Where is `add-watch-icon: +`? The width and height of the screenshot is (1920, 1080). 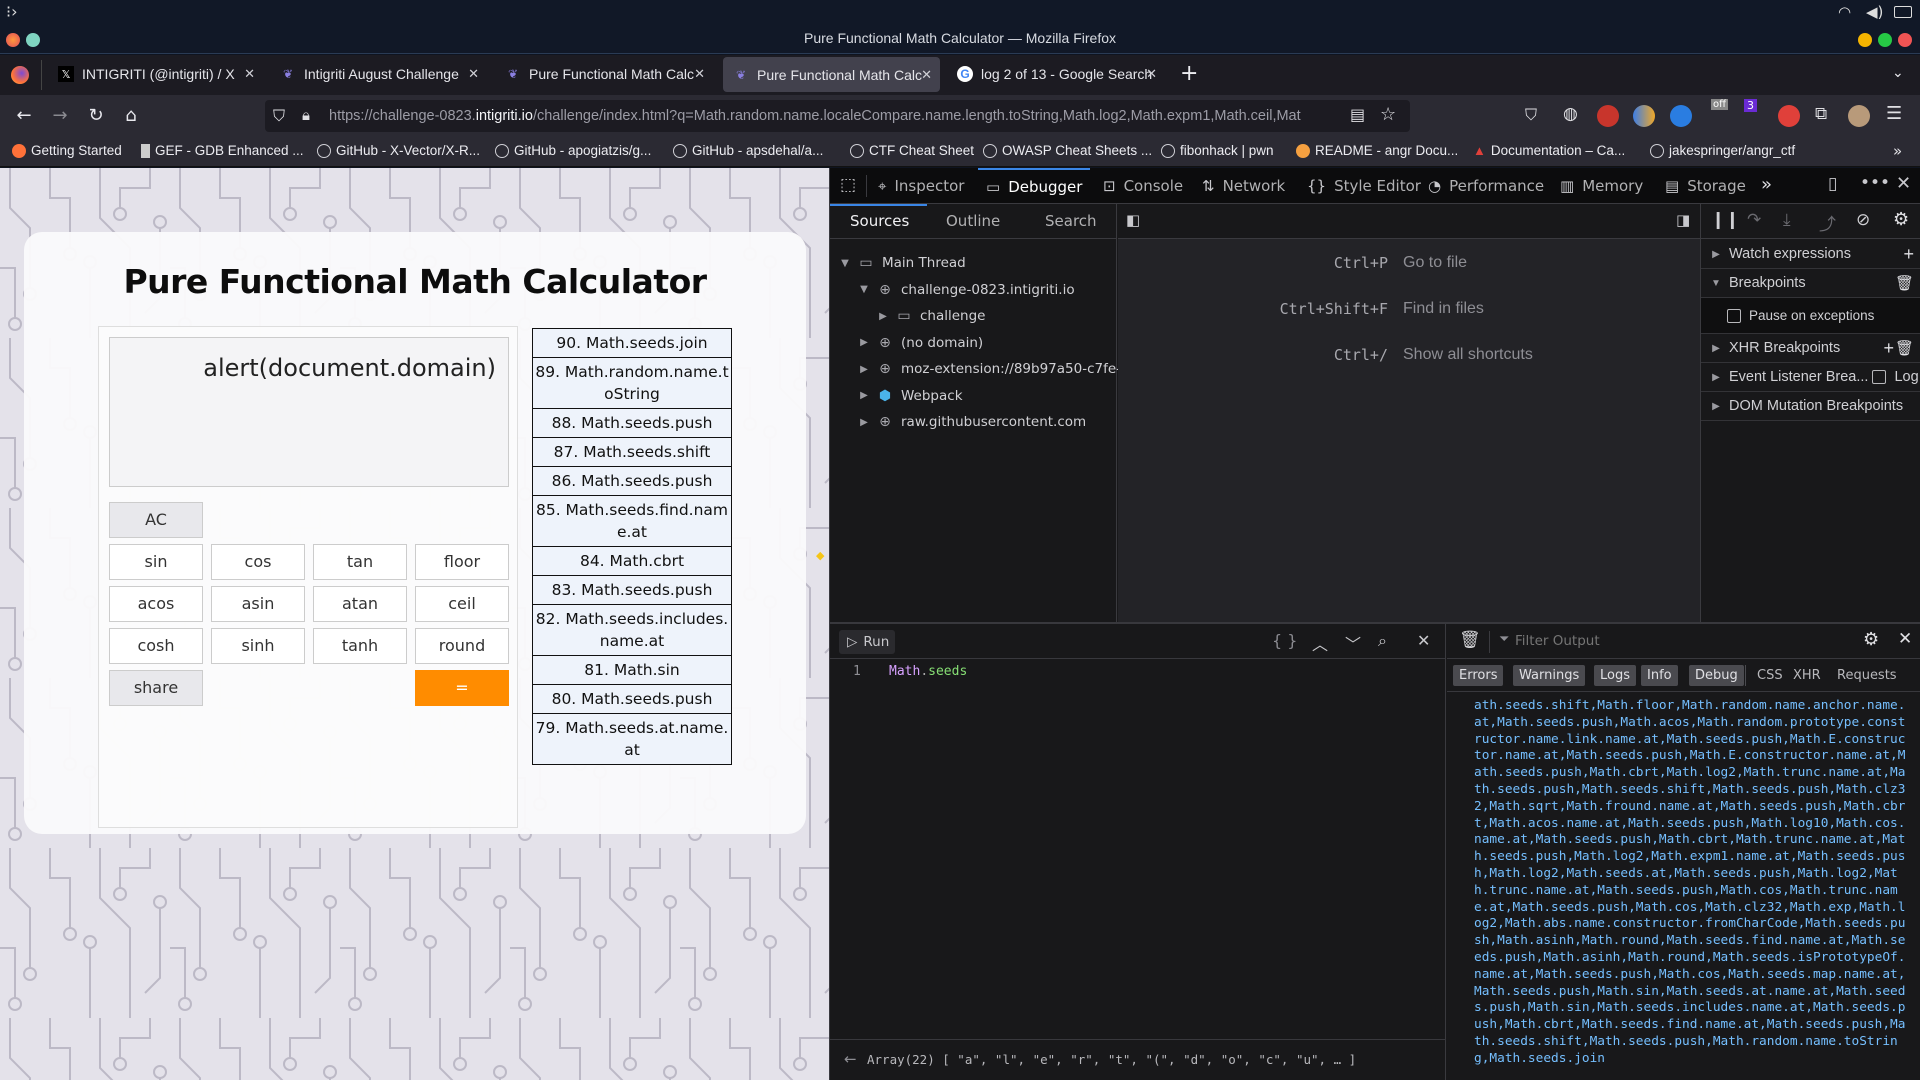 add-watch-icon: + is located at coordinates (1908, 254).